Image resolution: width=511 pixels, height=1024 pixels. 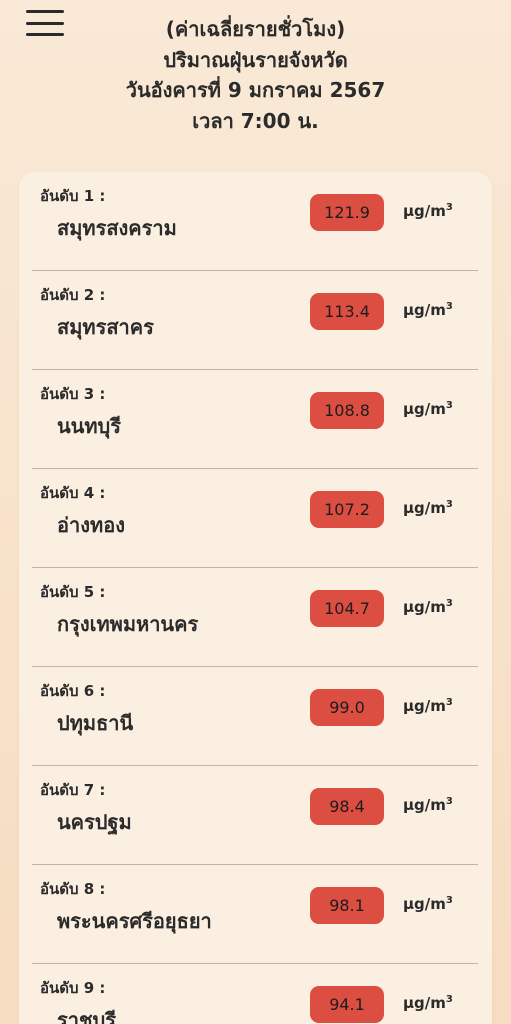 I want to click on list-item: อันดับ 9 : ราชบุรี 94.1 μg/m3, so click(x=255, y=994).